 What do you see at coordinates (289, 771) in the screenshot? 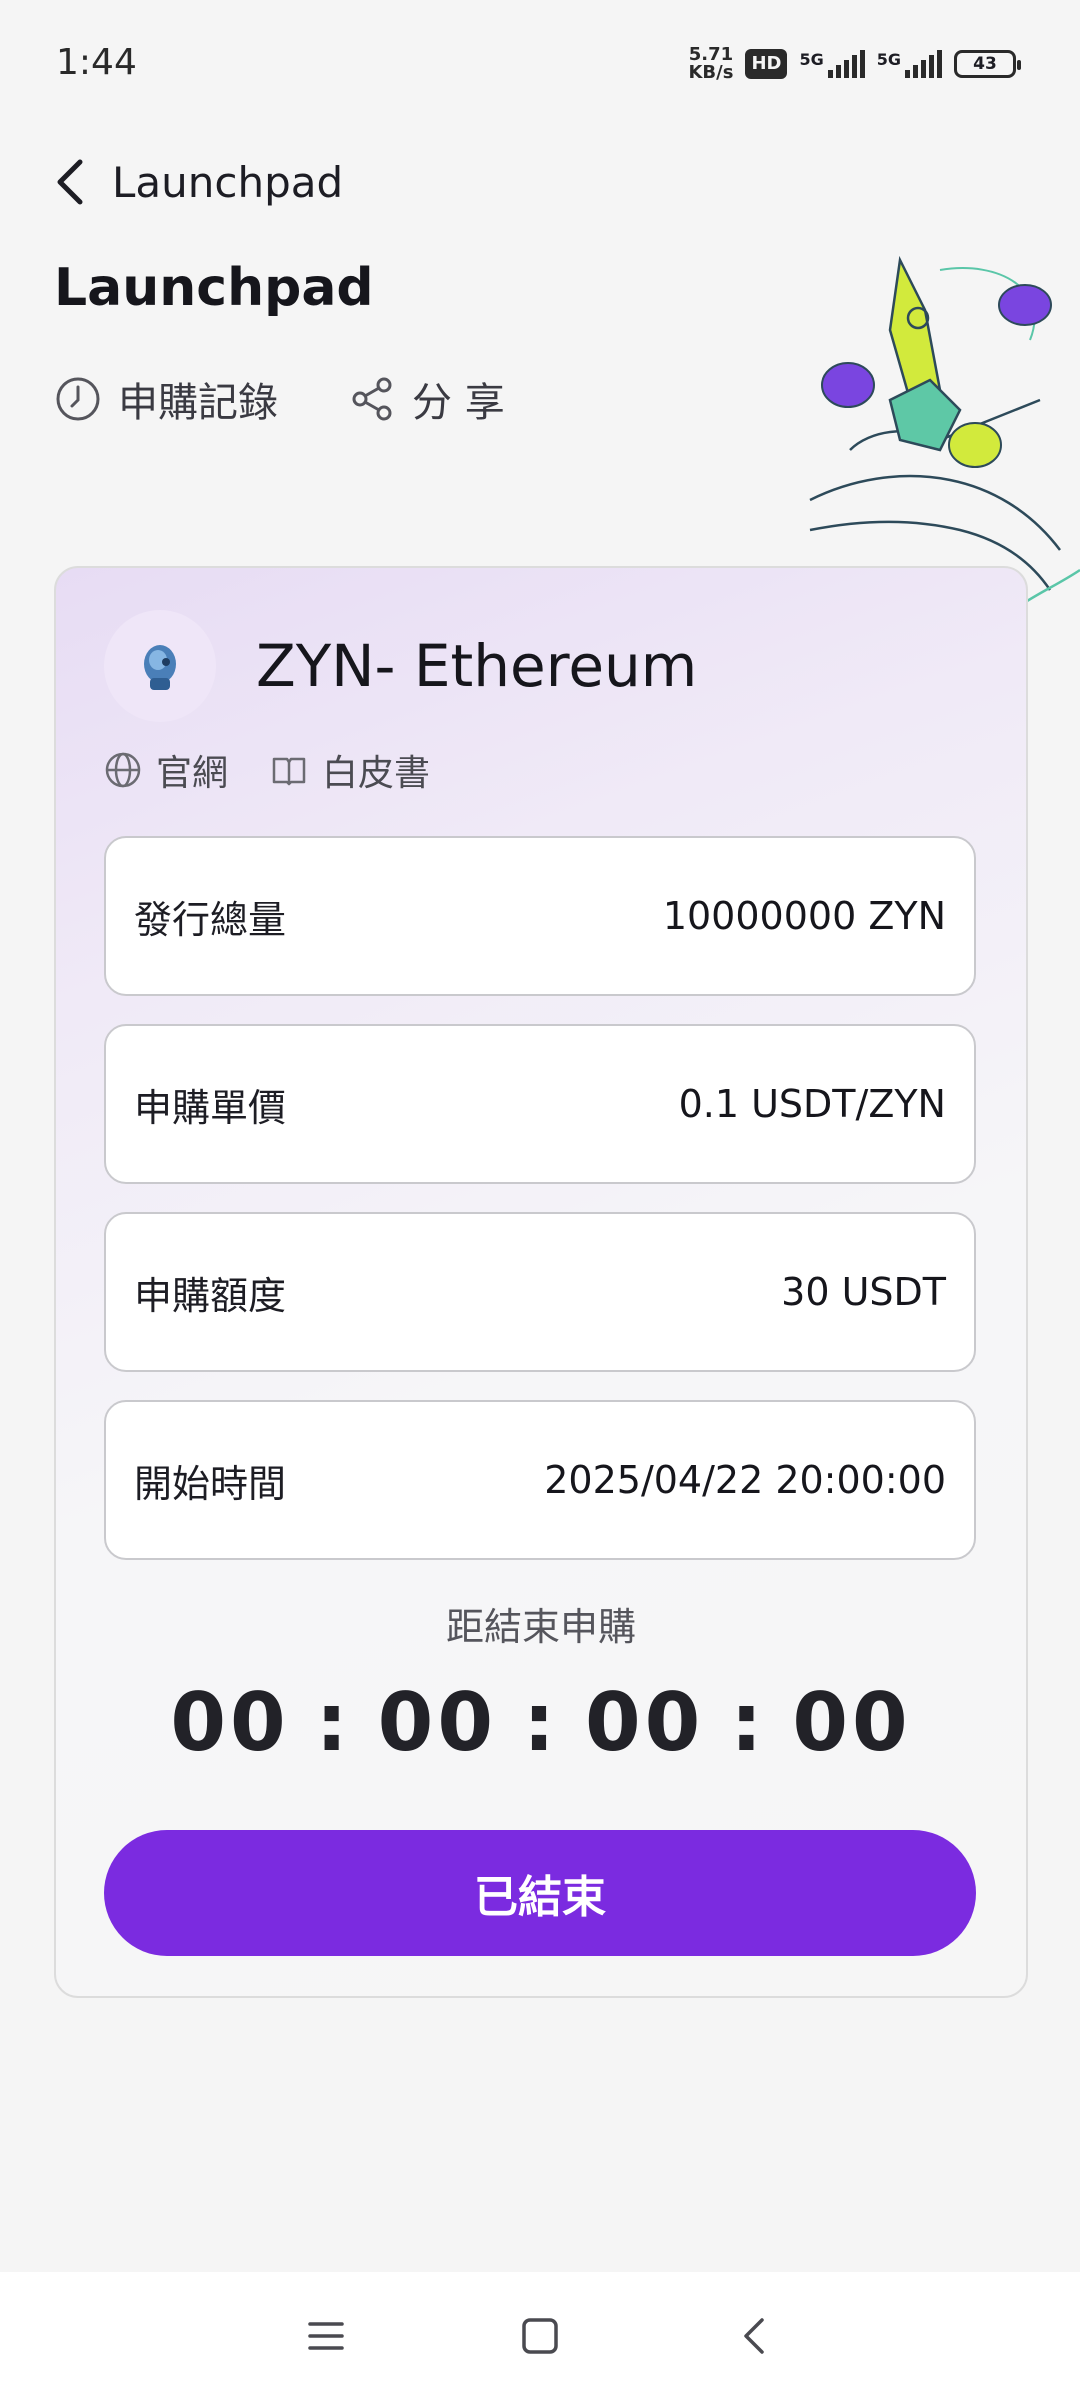
I see `book-icon` at bounding box center [289, 771].